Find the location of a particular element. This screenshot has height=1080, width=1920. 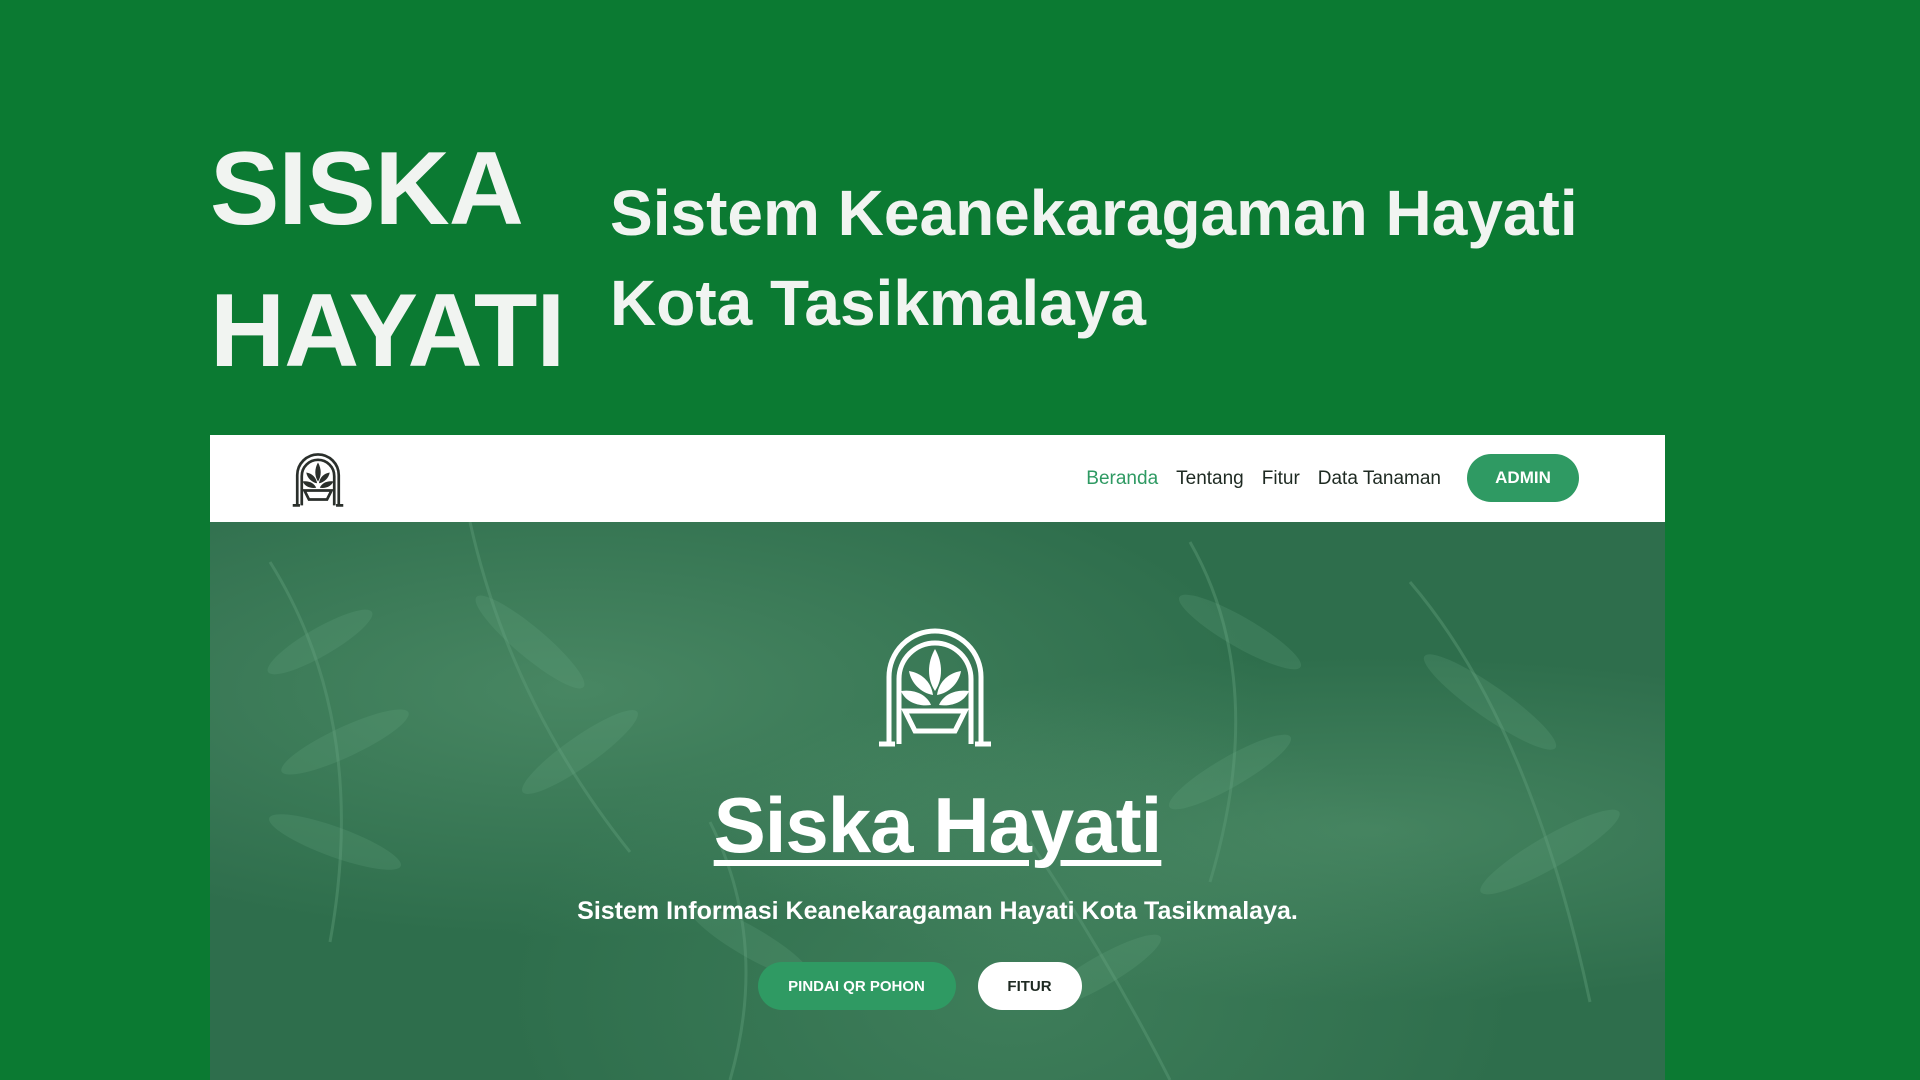

hero-title-text: Siska Hayati is located at coordinates (938, 825).